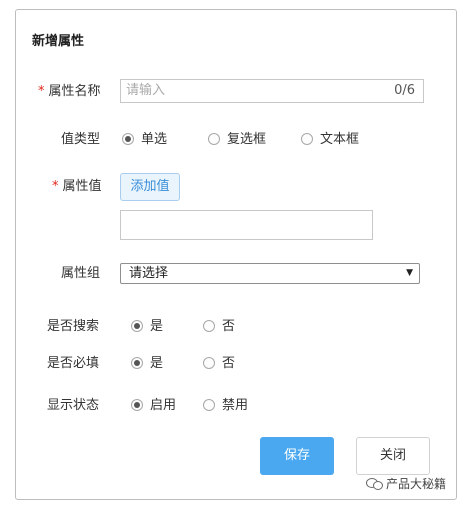  Describe the element at coordinates (404, 90) in the screenshot. I see `name-char-counter: 0/6` at that location.